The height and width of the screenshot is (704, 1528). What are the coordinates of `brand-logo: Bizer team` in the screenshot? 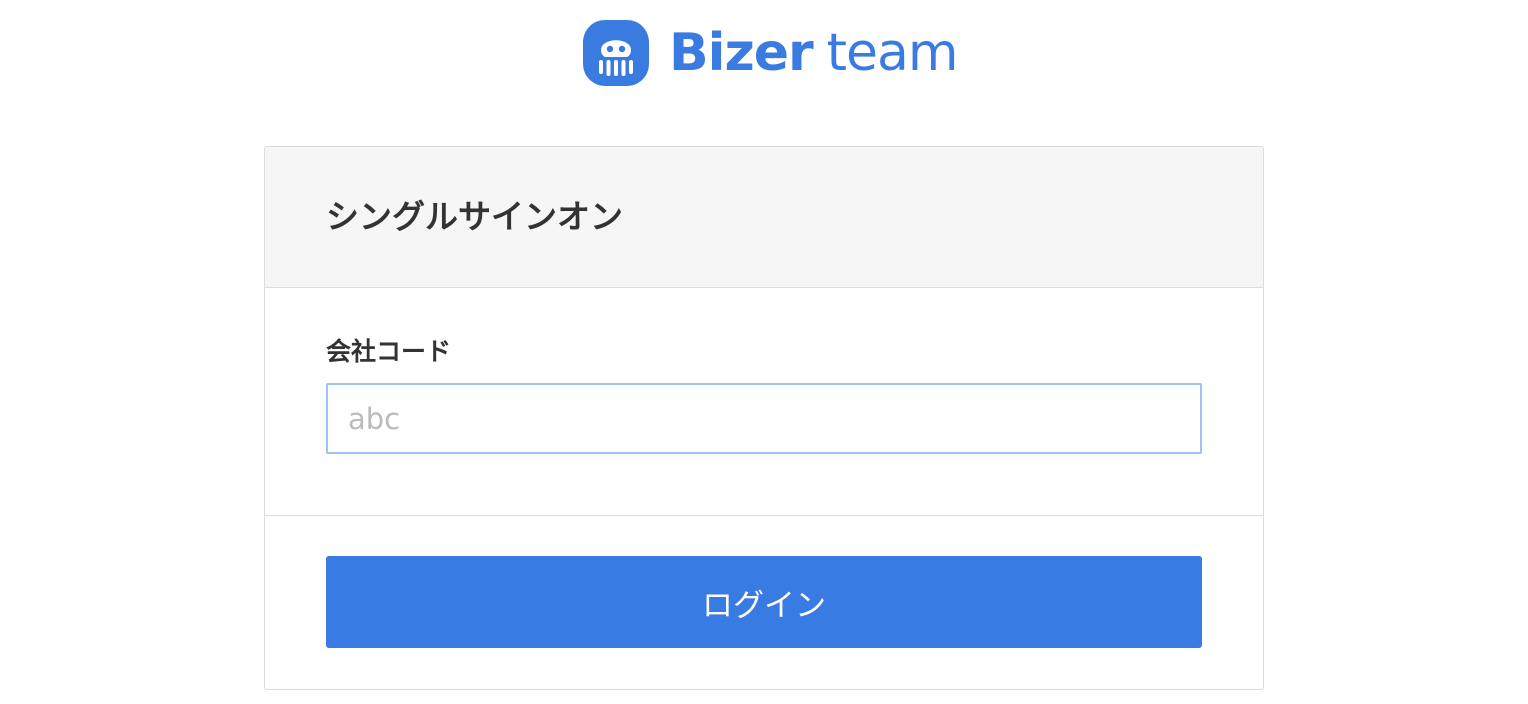 It's located at (771, 53).